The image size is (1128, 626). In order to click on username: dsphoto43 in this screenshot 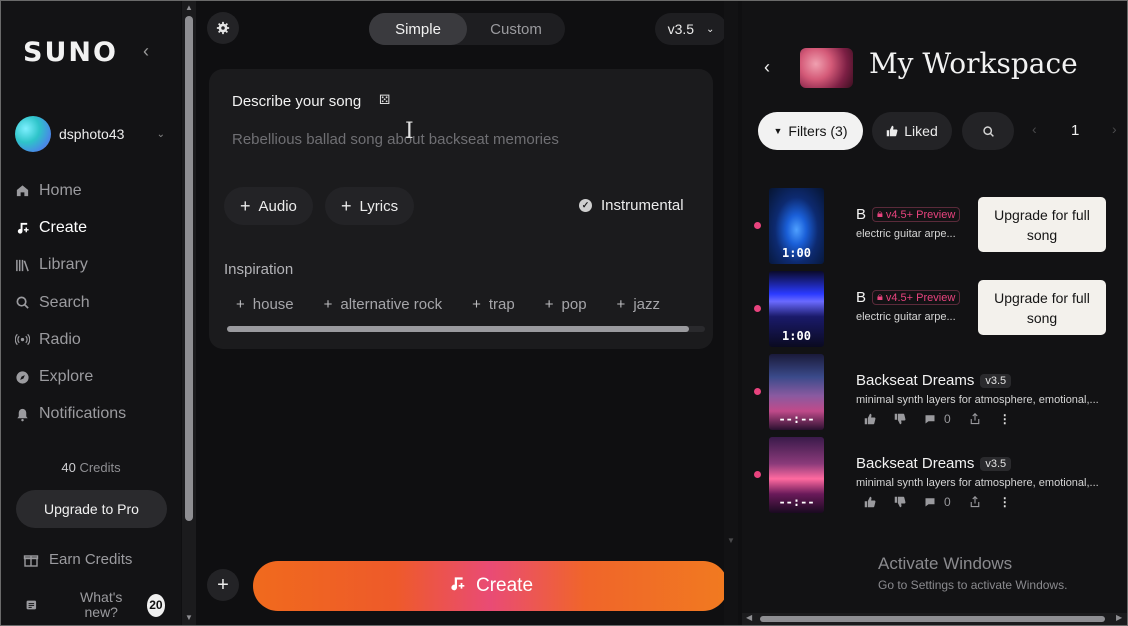, I will do `click(92, 134)`.